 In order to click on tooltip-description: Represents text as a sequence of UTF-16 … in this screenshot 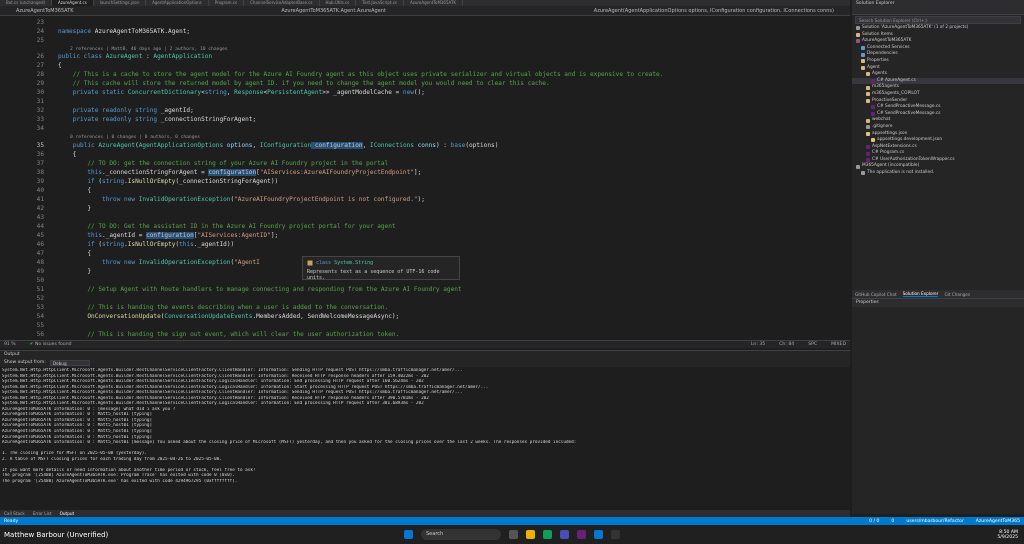, I will do `click(373, 275)`.